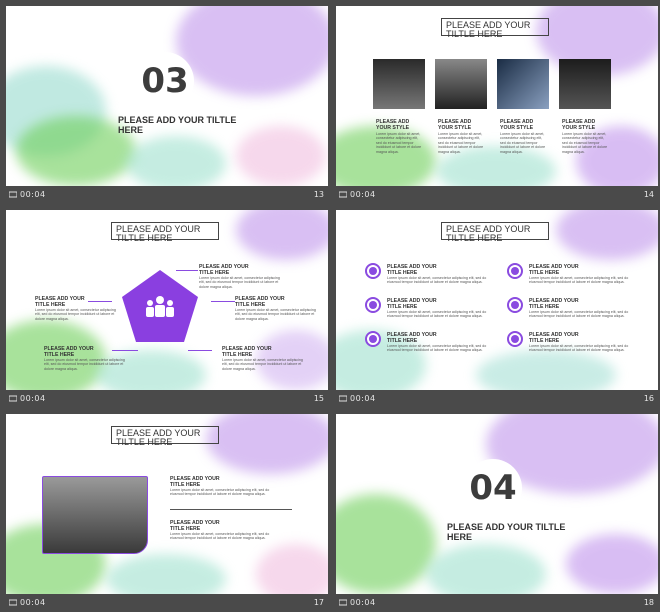 The width and height of the screenshot is (660, 612). I want to click on slide-13: 03 PLEASE ADD YOUR TILTLE HERE, so click(167, 96).